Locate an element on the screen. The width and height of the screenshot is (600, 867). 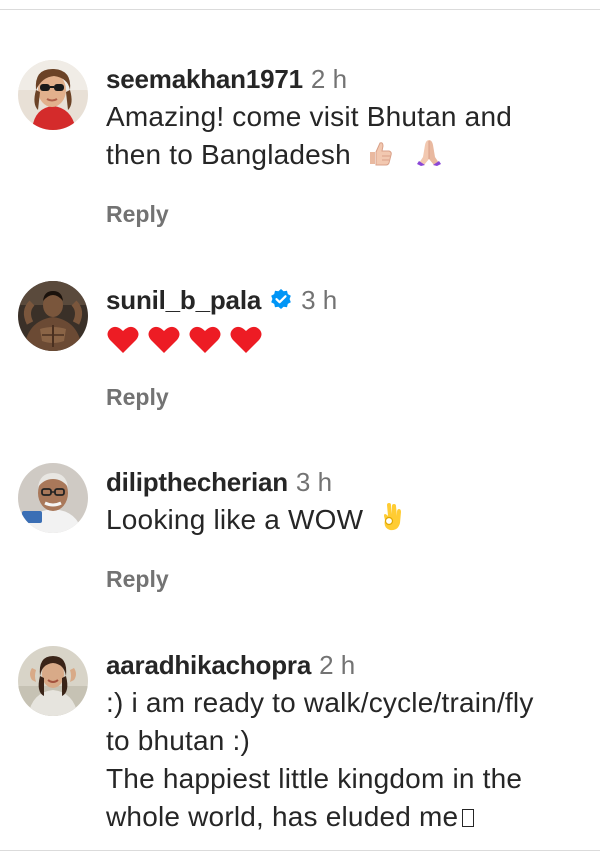
ok-hand-emoji is located at coordinates (392, 522).